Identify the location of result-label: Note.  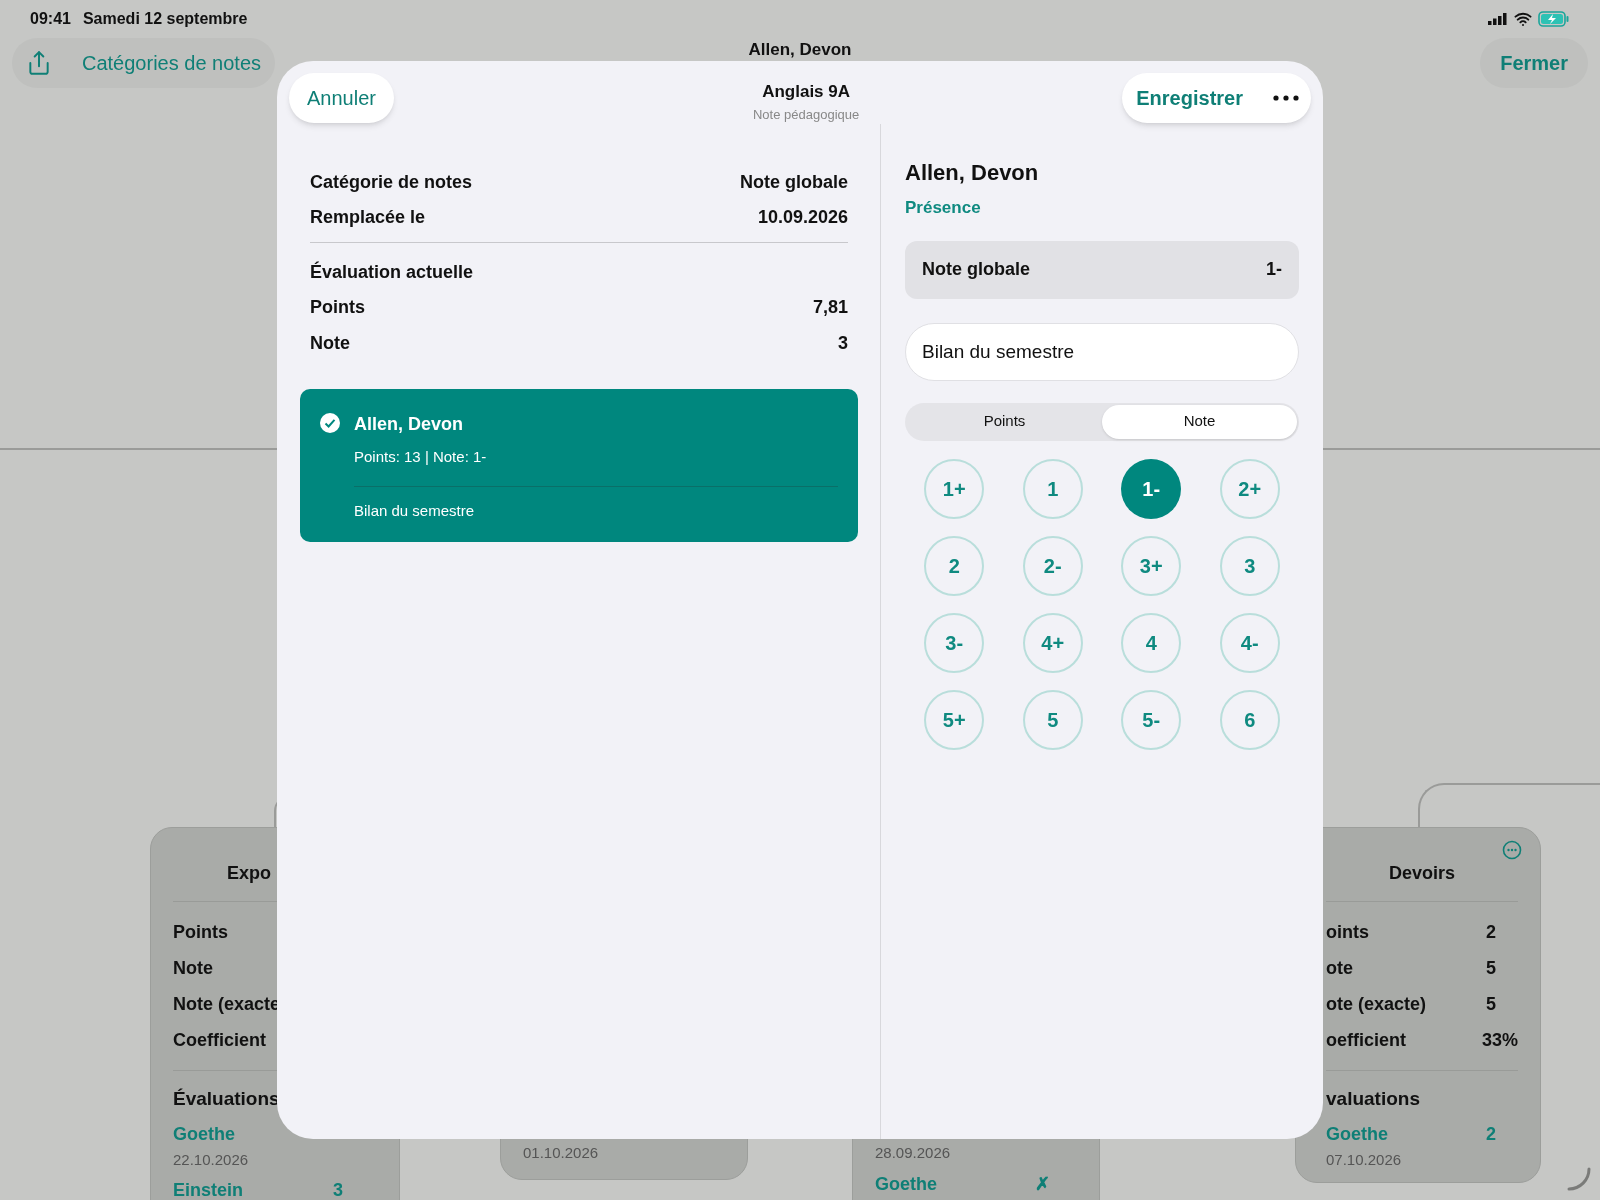
(330, 343).